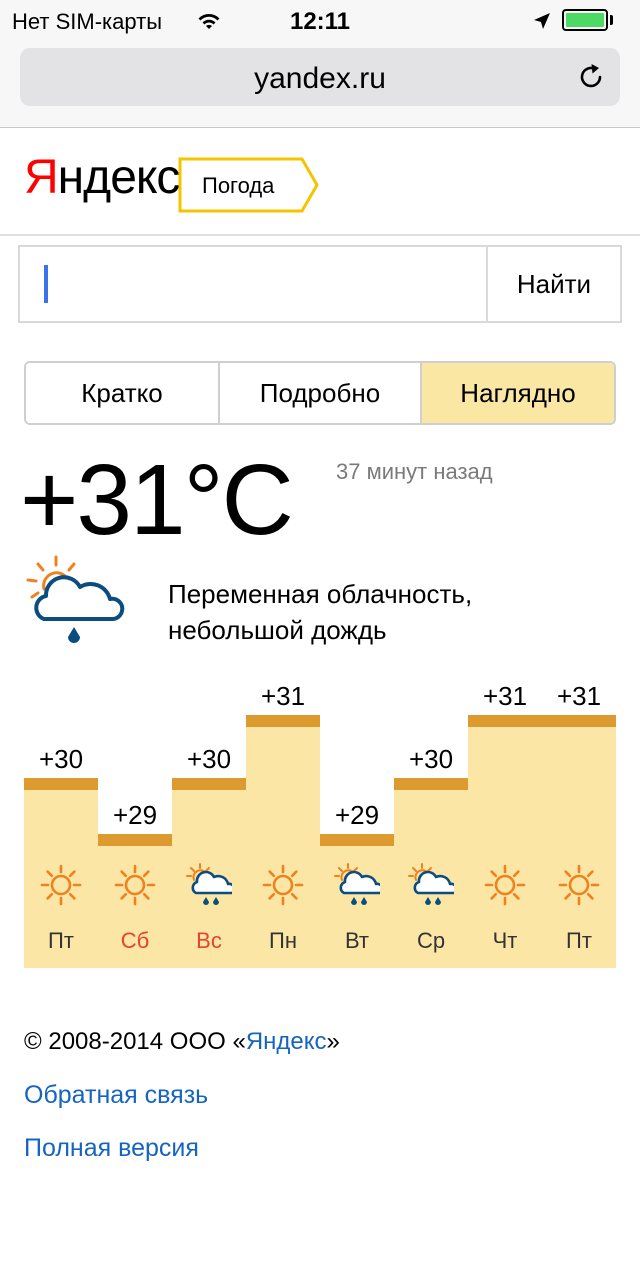 This screenshot has width=640, height=1273. What do you see at coordinates (119, 177) in the screenshot?
I see `logo-rest: ндекс` at bounding box center [119, 177].